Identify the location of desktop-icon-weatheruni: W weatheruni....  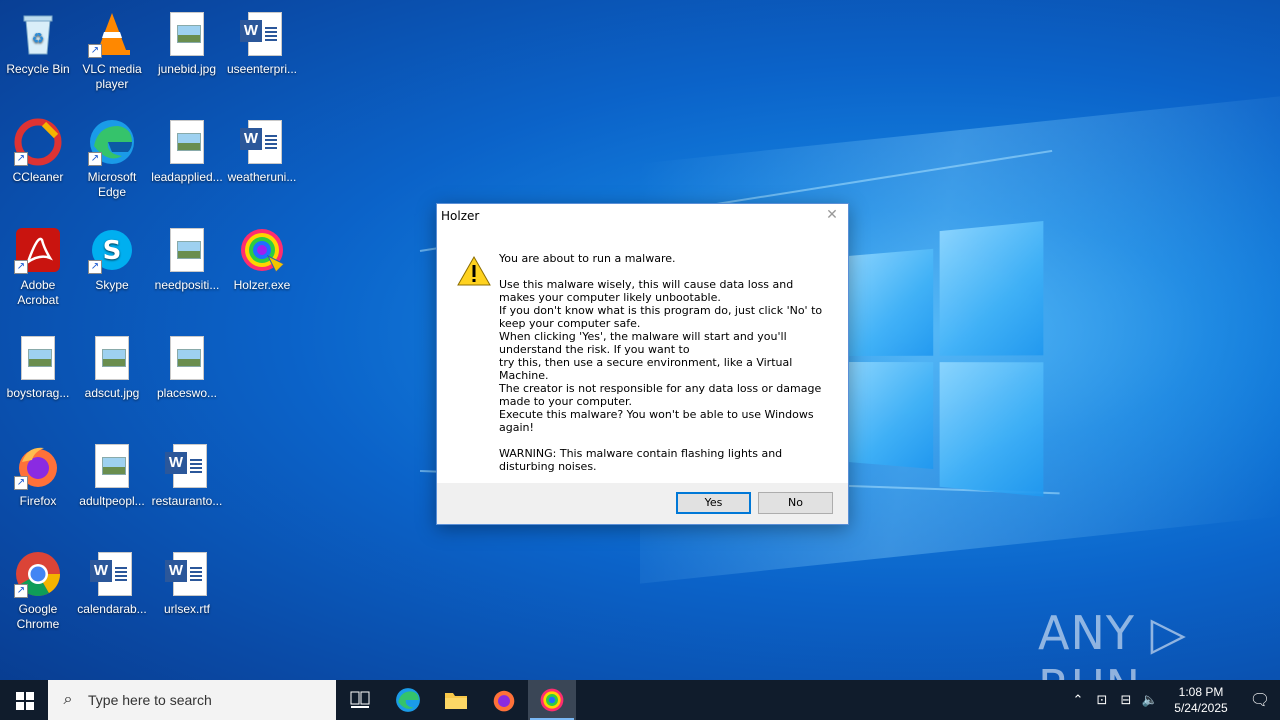
(262, 162).